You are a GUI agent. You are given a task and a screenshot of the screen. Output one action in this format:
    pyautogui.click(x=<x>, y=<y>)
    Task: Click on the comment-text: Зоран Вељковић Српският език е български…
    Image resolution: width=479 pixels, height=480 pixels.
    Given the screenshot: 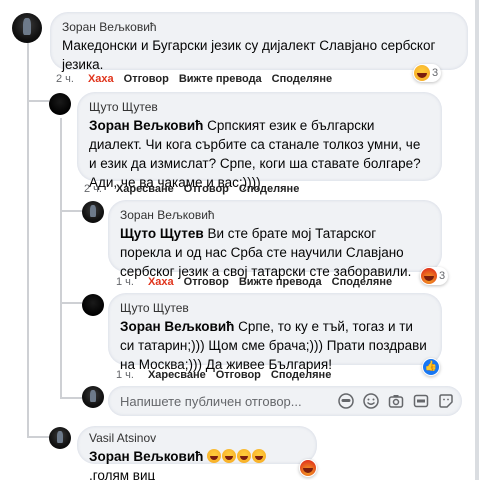 What is the action you would take?
    pyautogui.click(x=259, y=154)
    